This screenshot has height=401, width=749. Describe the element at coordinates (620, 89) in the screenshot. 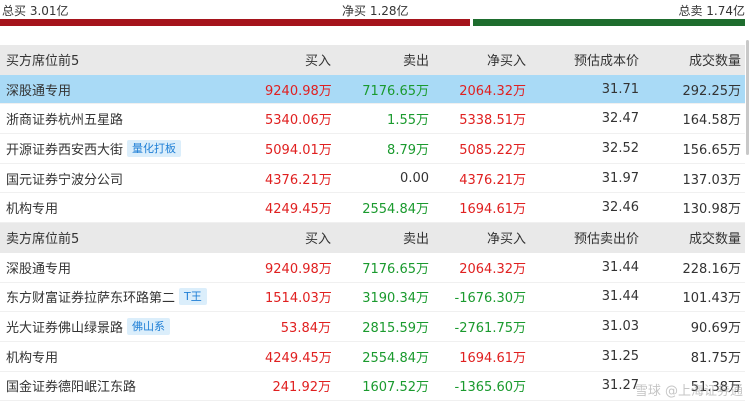

I see `price-cell: 31.71` at that location.